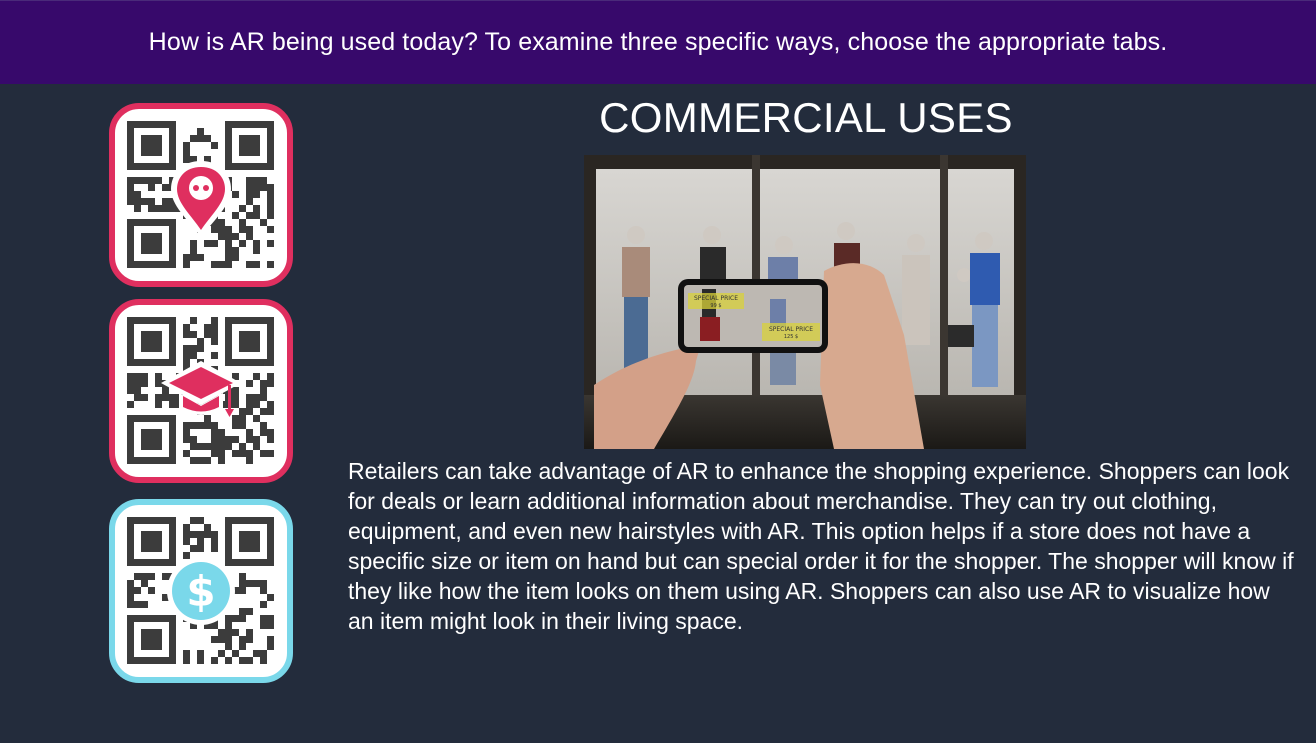 This screenshot has width=1316, height=743. I want to click on tab-location, so click(201, 195).